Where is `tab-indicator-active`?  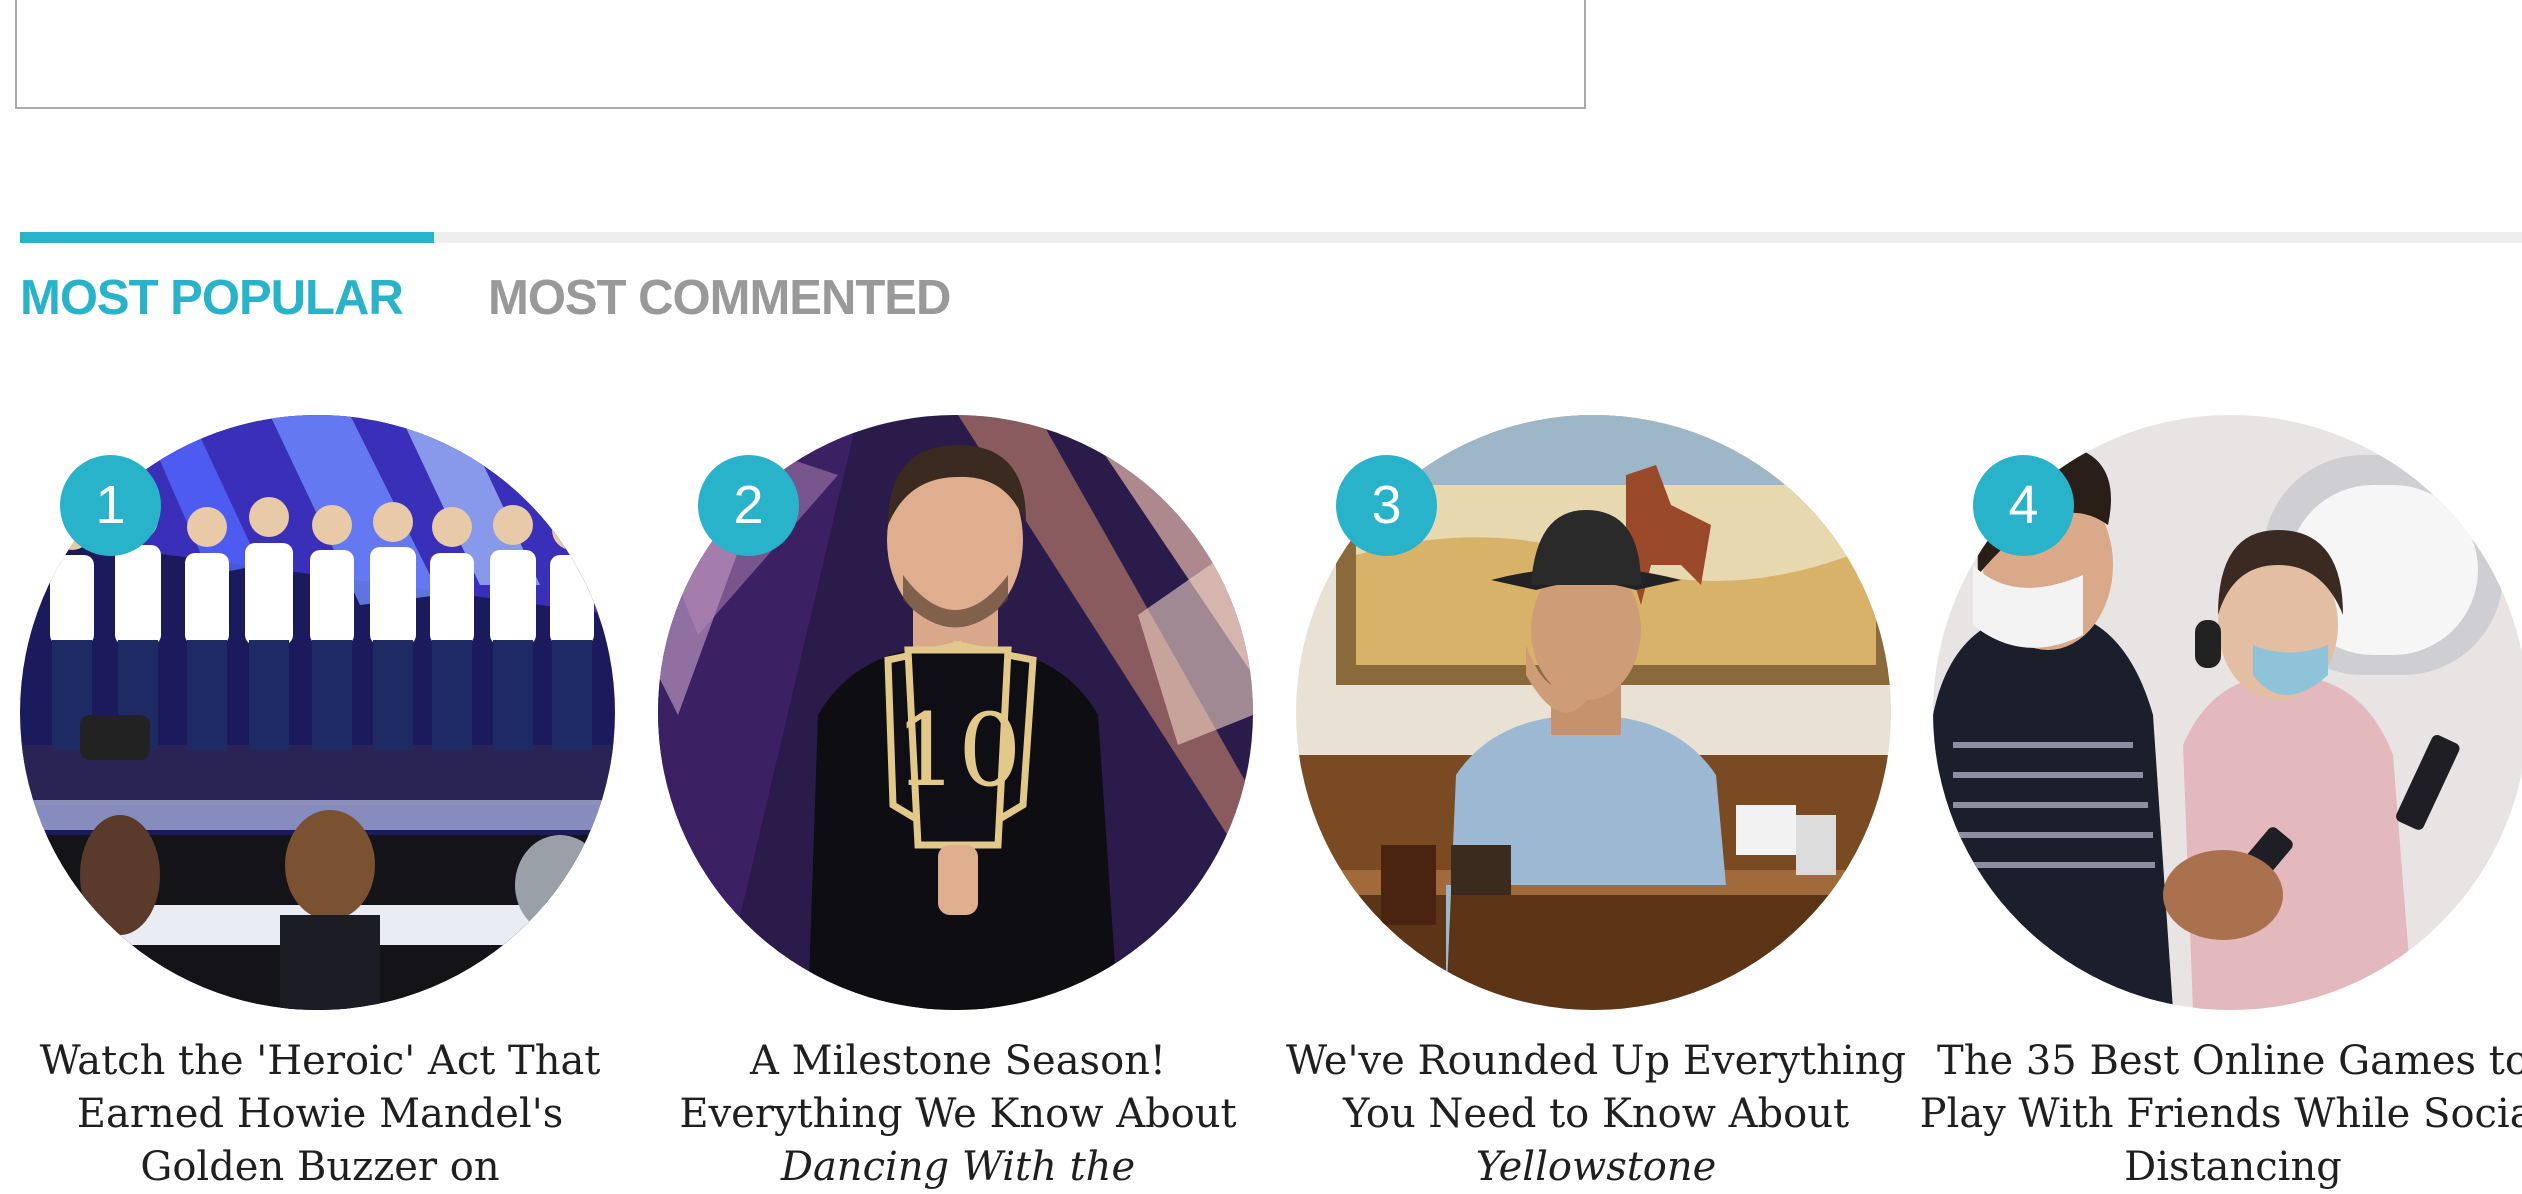
tab-indicator-active is located at coordinates (227, 237).